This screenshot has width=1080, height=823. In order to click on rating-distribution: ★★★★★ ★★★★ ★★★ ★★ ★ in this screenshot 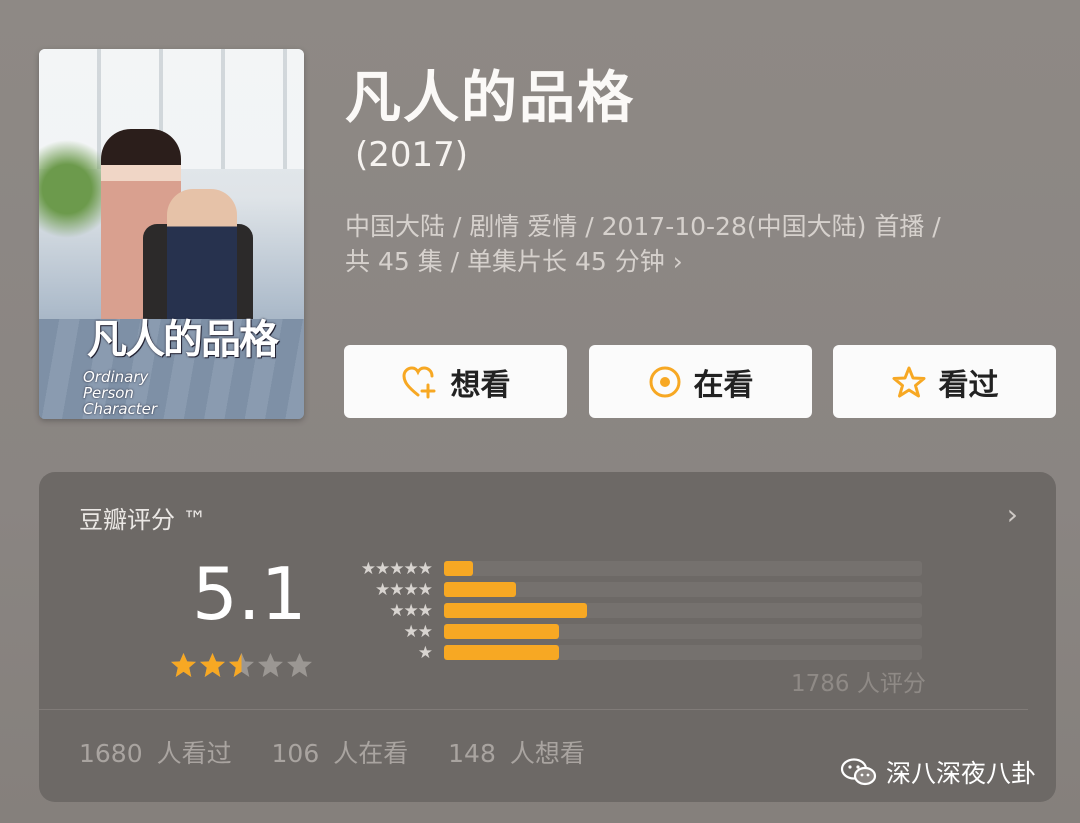, I will do `click(629, 610)`.